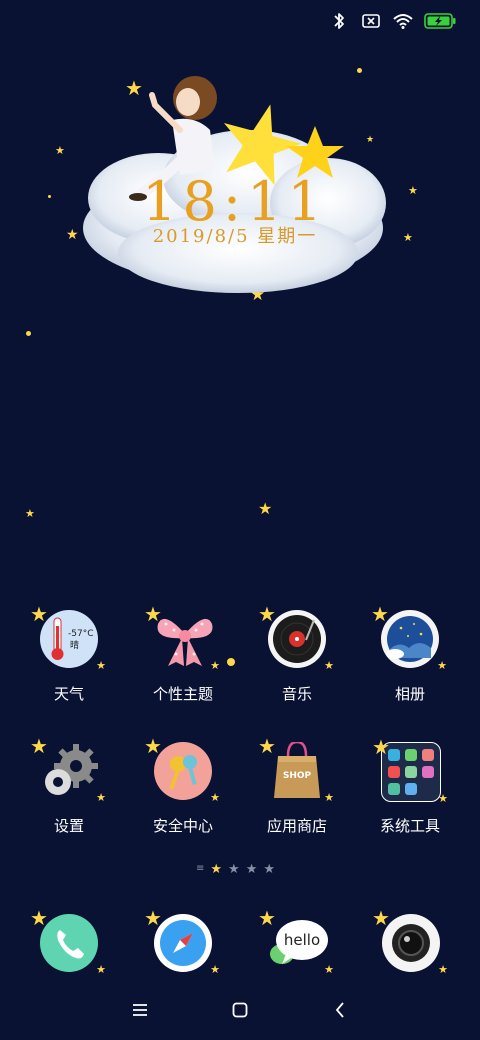  What do you see at coordinates (440, 21) in the screenshot?
I see `battery-charging-icon` at bounding box center [440, 21].